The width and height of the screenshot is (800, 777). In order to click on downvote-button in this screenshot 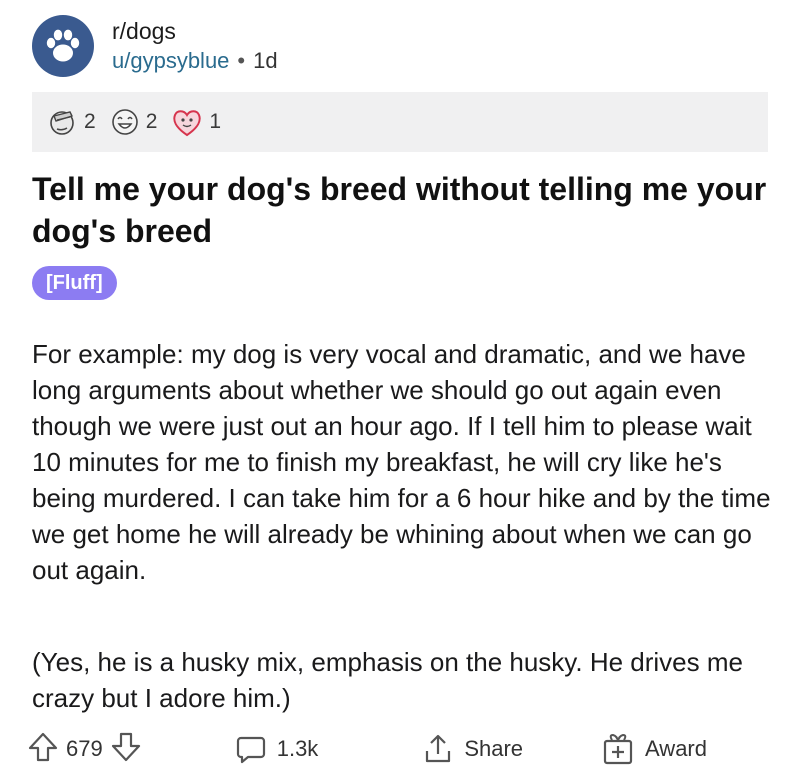, I will do `click(126, 749)`.